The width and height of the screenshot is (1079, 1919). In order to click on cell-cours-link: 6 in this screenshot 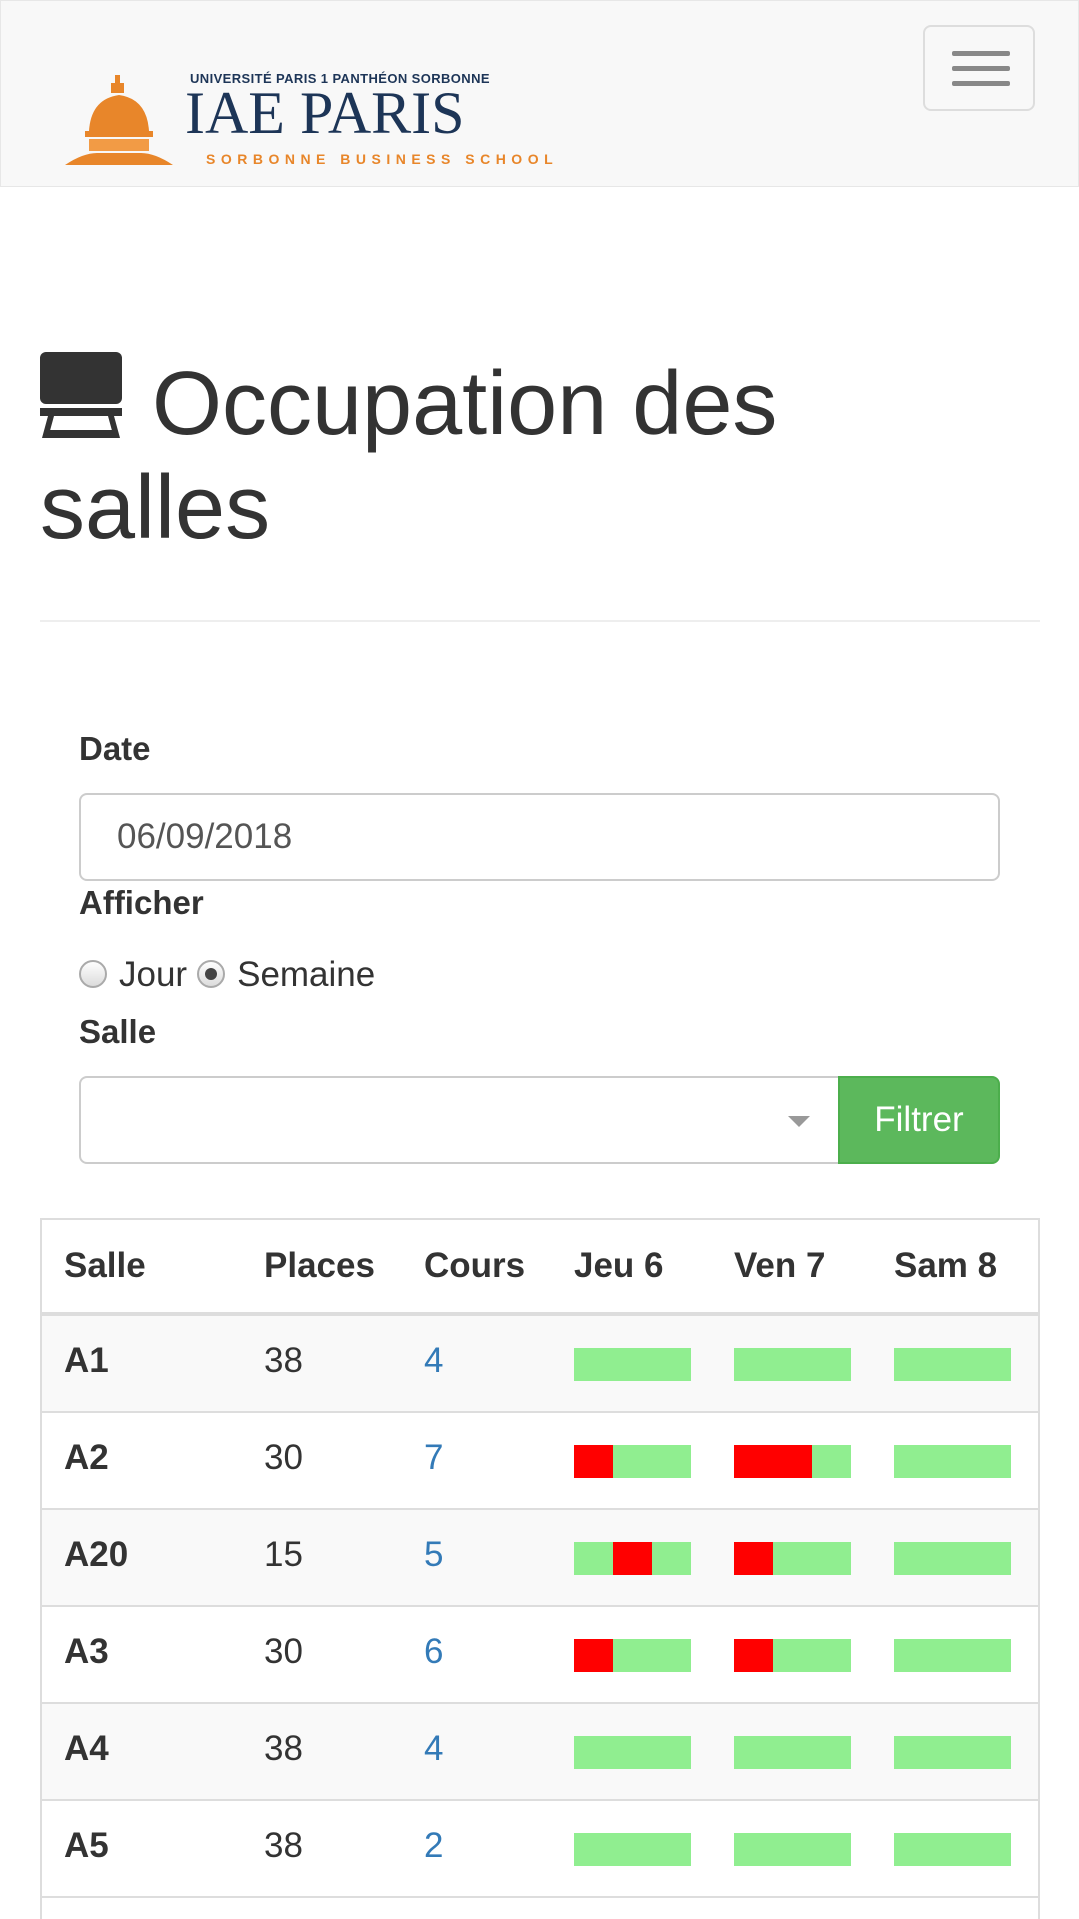, I will do `click(433, 1652)`.